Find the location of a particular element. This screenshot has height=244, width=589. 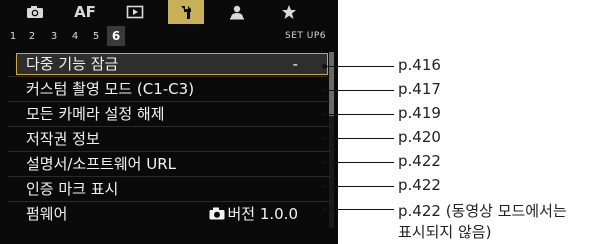

subtab-set-label: SET UP6 is located at coordinates (305, 36).